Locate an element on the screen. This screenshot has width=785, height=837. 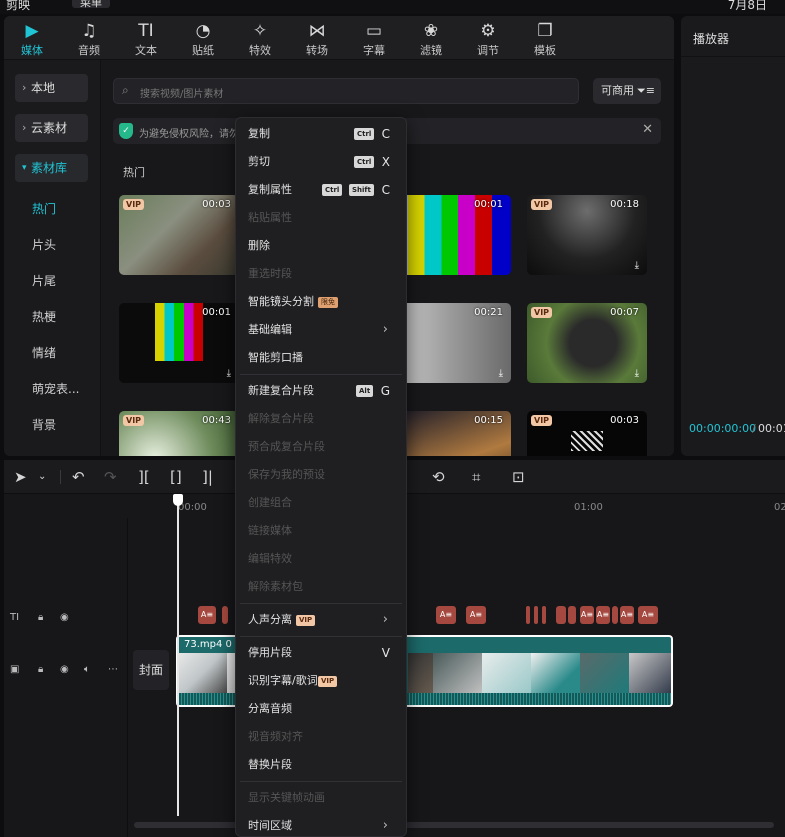
more-icon: ⋯ is located at coordinates (113, 669).